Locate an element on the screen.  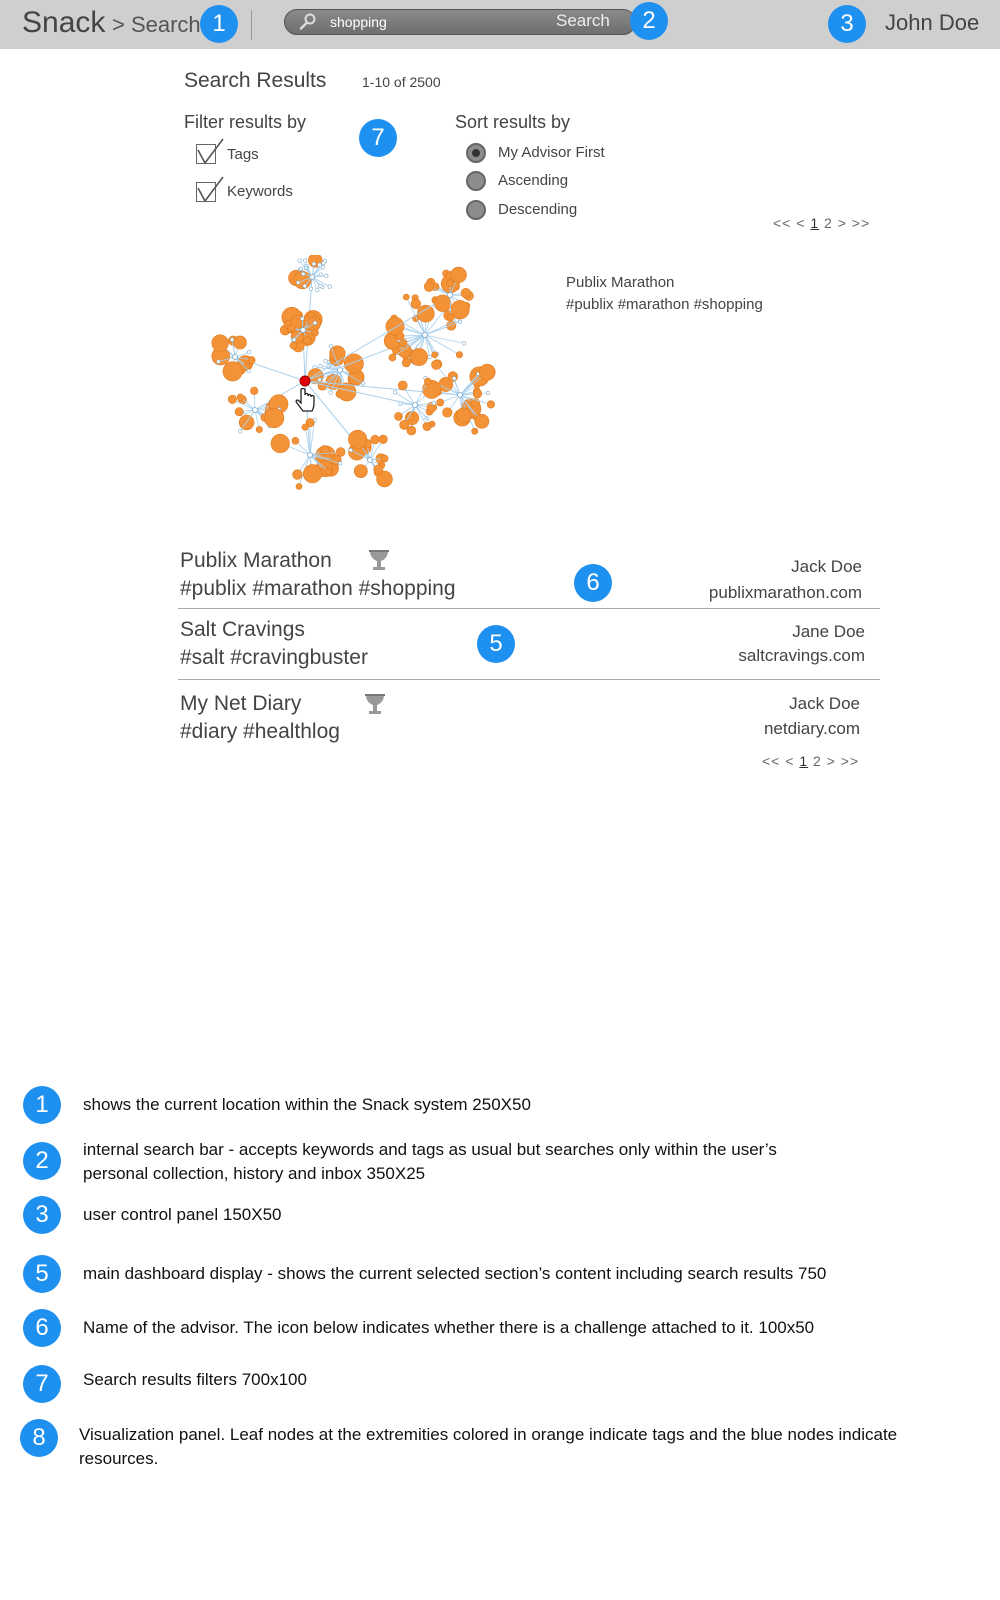
search-button: Search is located at coordinates (583, 21).